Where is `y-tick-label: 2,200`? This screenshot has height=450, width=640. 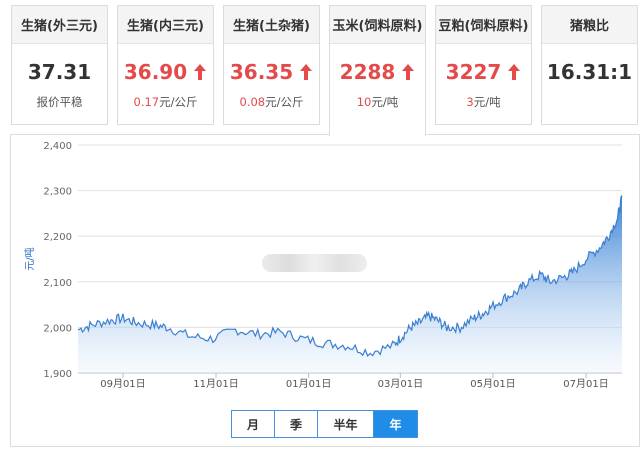 y-tick-label: 2,200 is located at coordinates (57, 237).